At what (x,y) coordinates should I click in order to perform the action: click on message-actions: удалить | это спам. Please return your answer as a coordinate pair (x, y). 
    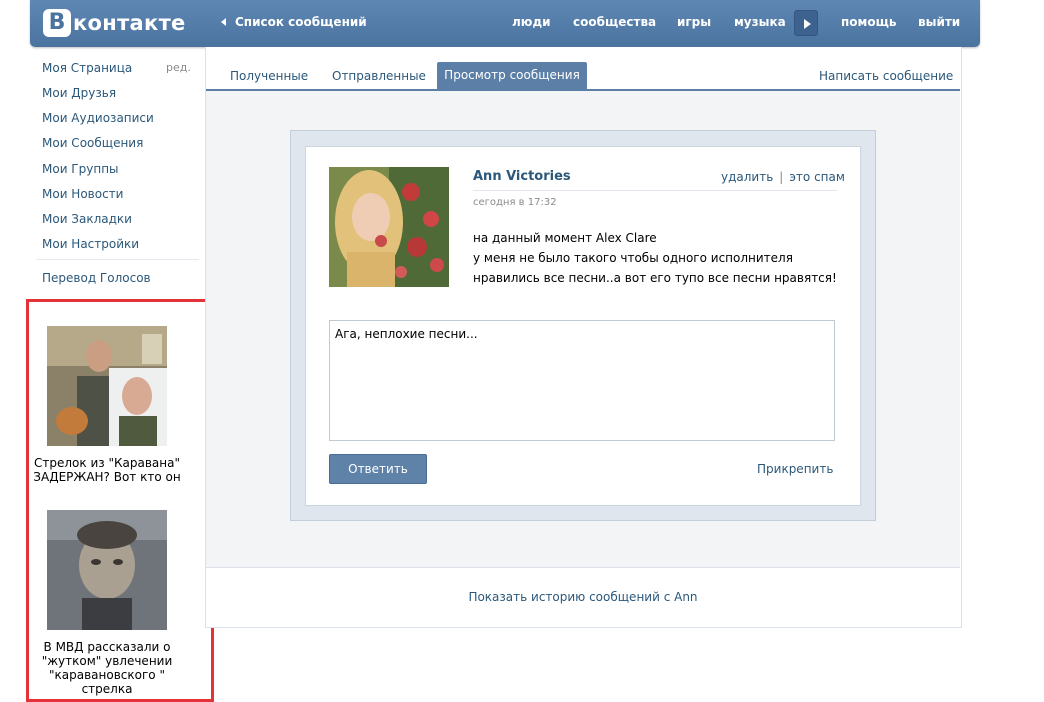
    Looking at the image, I should click on (783, 177).